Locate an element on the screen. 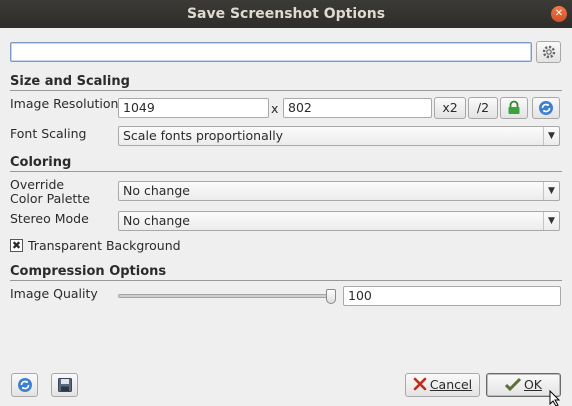 Image resolution: width=572 pixels, height=406 pixels. ok-label: OK is located at coordinates (533, 384).